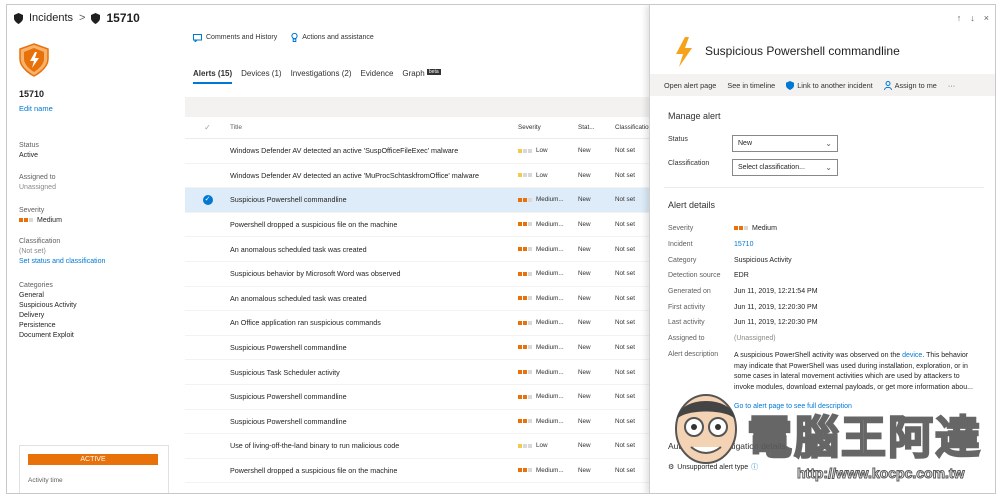 This screenshot has height=498, width=1000. What do you see at coordinates (433, 72) in the screenshot?
I see `beta-badge: beta` at bounding box center [433, 72].